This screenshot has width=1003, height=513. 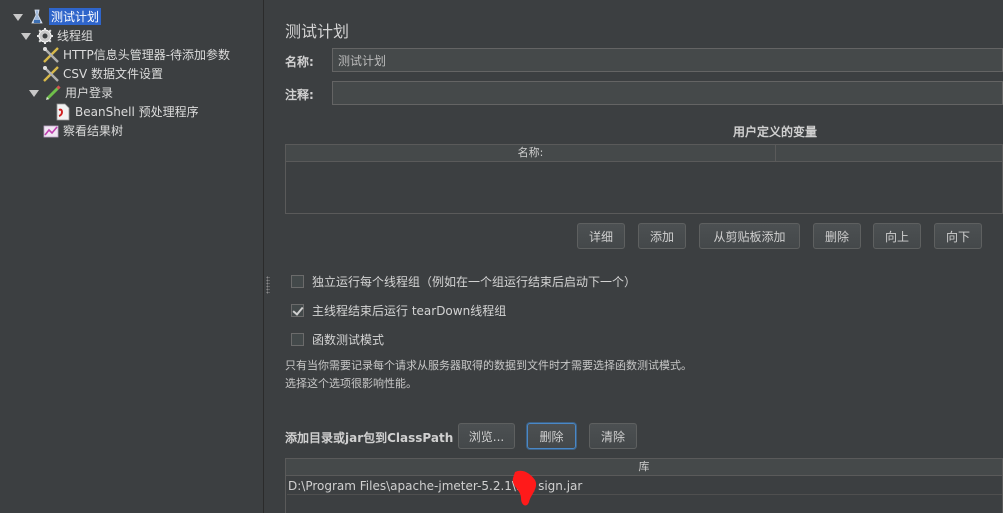 I want to click on tree-node-beanshell-preprocessor: BeanShell 预处理程序, so click(x=126, y=111).